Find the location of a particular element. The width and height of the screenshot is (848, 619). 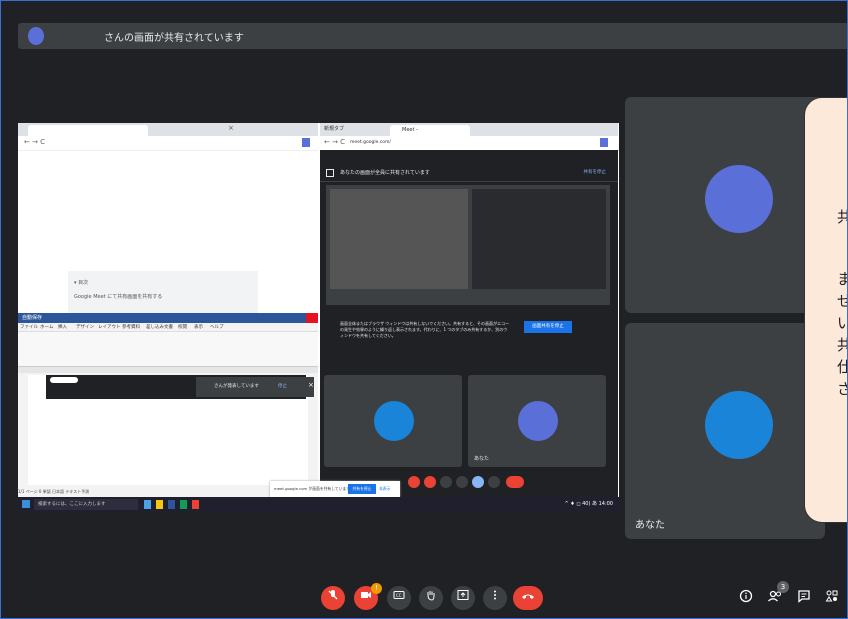

presentation-title: さんの画面が共有されています is located at coordinates (174, 38).